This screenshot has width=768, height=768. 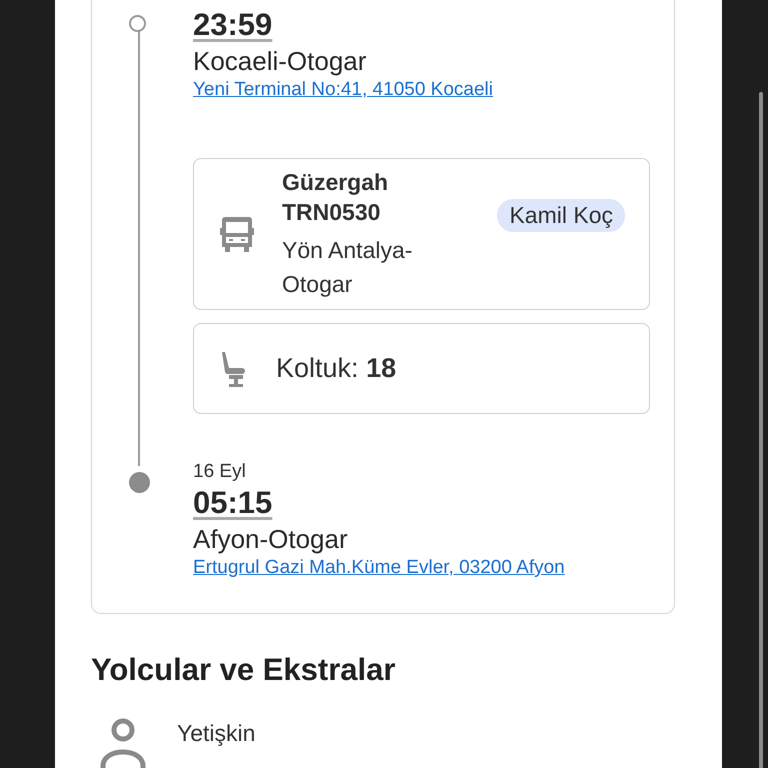 I want to click on departure-station: Kocaeli-Otogar, so click(x=279, y=61).